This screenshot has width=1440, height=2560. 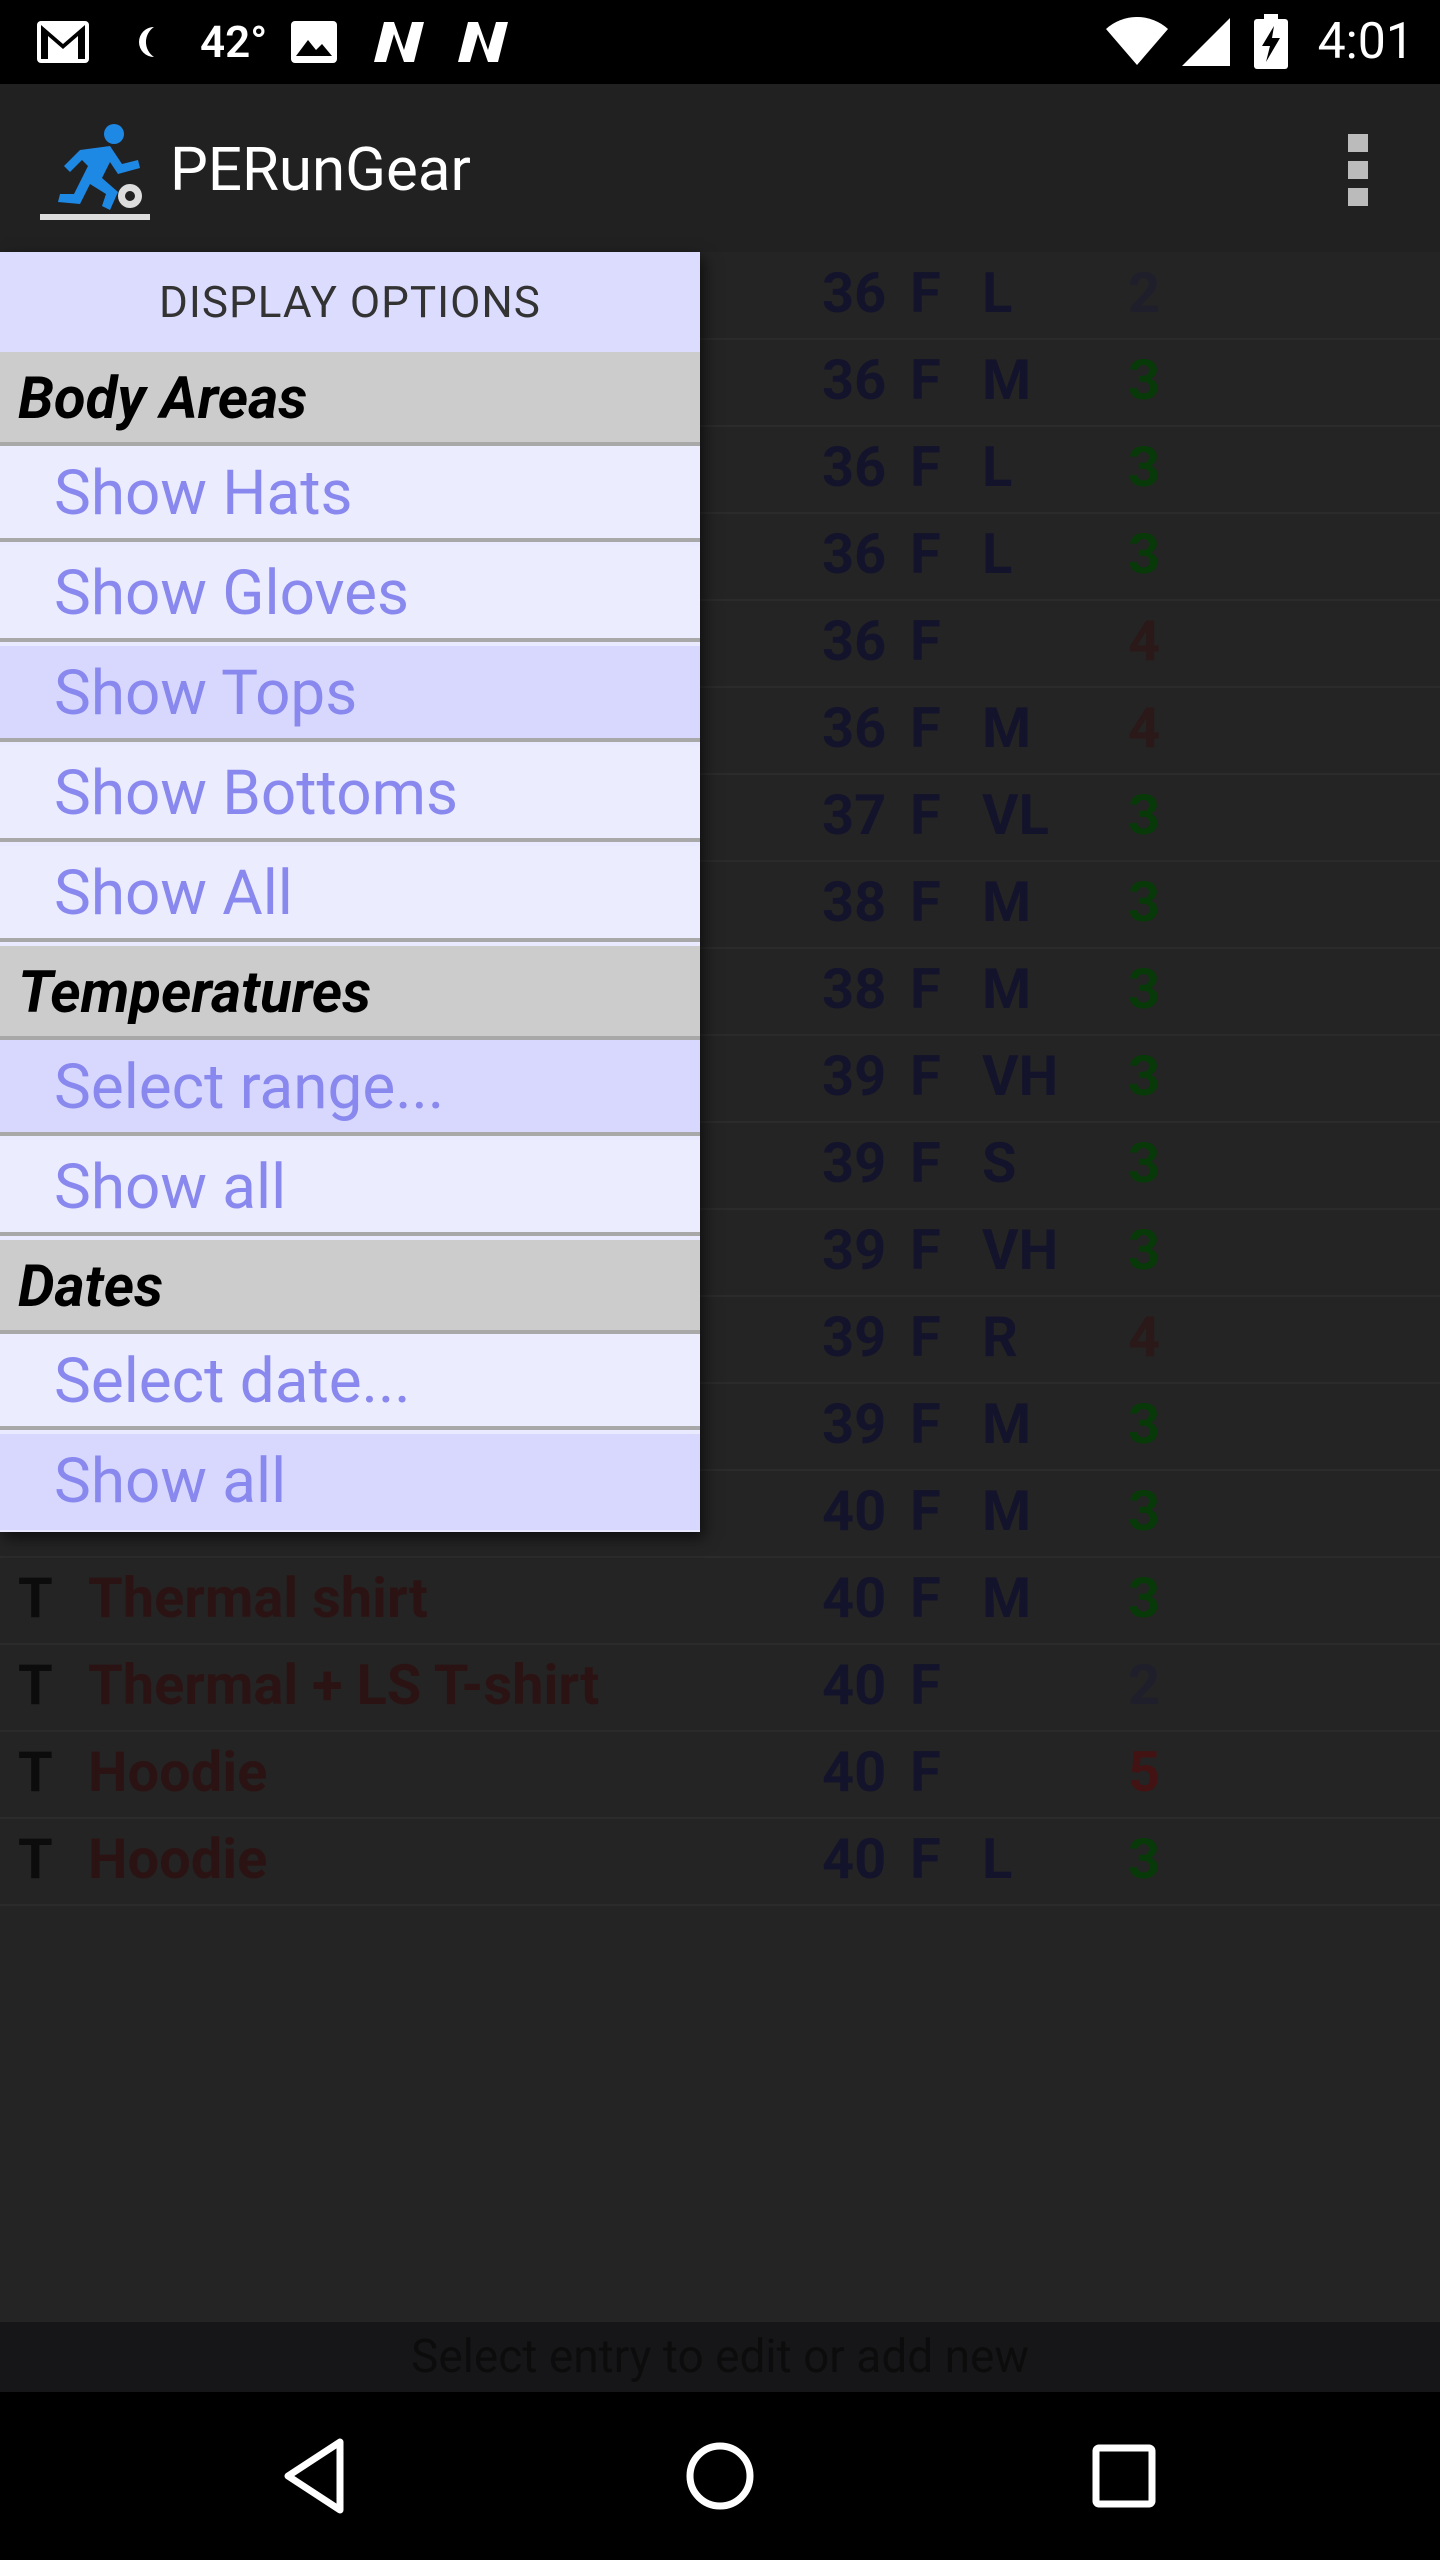 What do you see at coordinates (258, 1598) in the screenshot?
I see `description-cell: Thermal shirt` at bounding box center [258, 1598].